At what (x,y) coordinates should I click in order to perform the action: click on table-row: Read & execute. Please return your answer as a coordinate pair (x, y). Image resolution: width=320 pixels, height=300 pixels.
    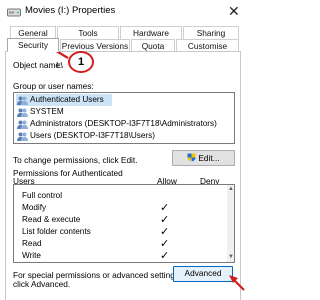
    Looking at the image, I should click on (51, 220).